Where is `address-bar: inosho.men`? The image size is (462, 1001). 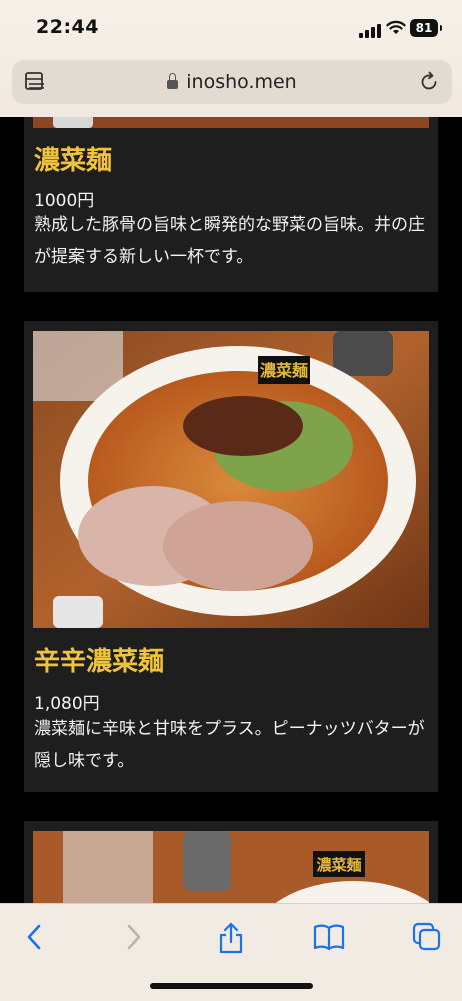
address-bar: inosho.men is located at coordinates (232, 82).